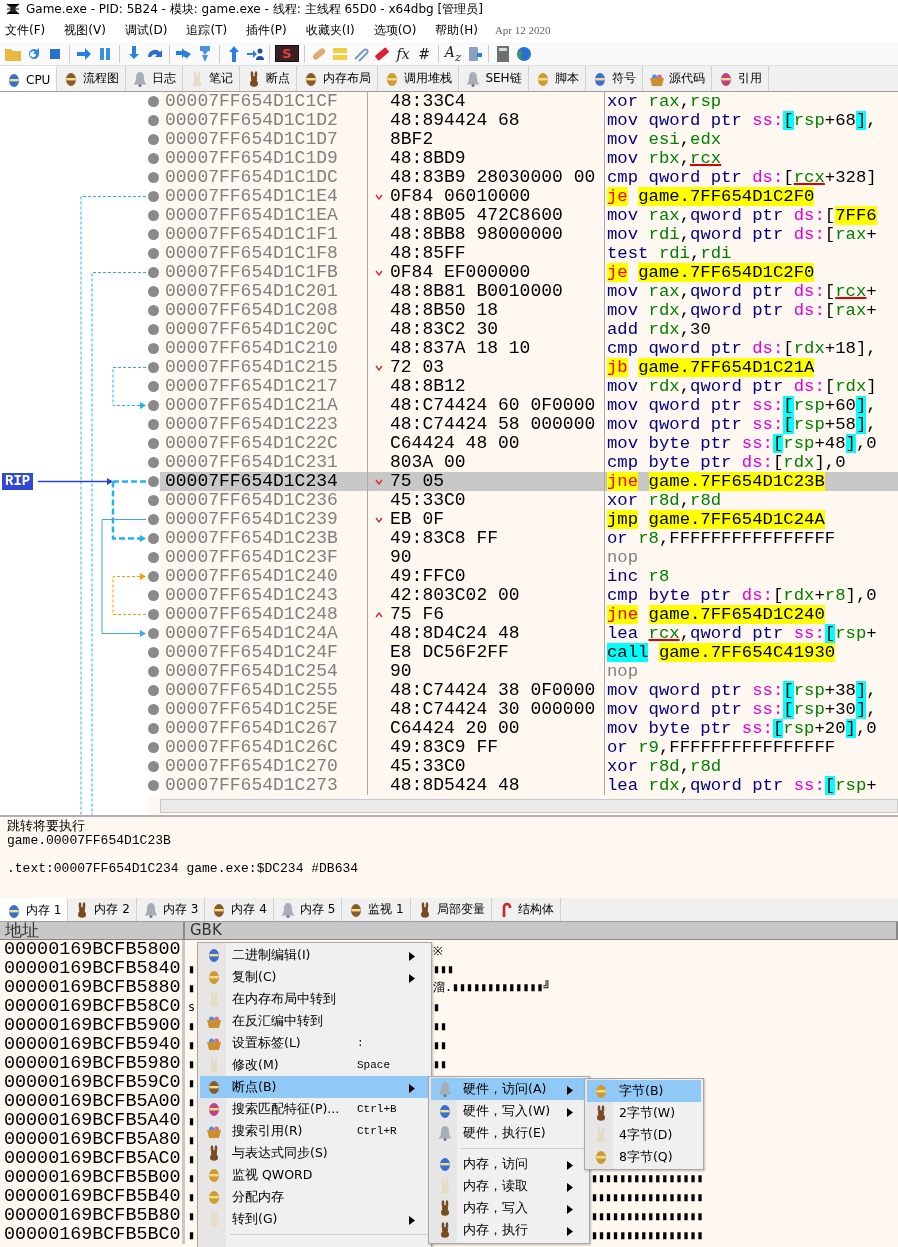 Image resolution: width=898 pixels, height=1247 pixels. Describe the element at coordinates (523, 671) in the screenshot. I see `disasm-row: 00007FF654D1C254 90 nop` at that location.